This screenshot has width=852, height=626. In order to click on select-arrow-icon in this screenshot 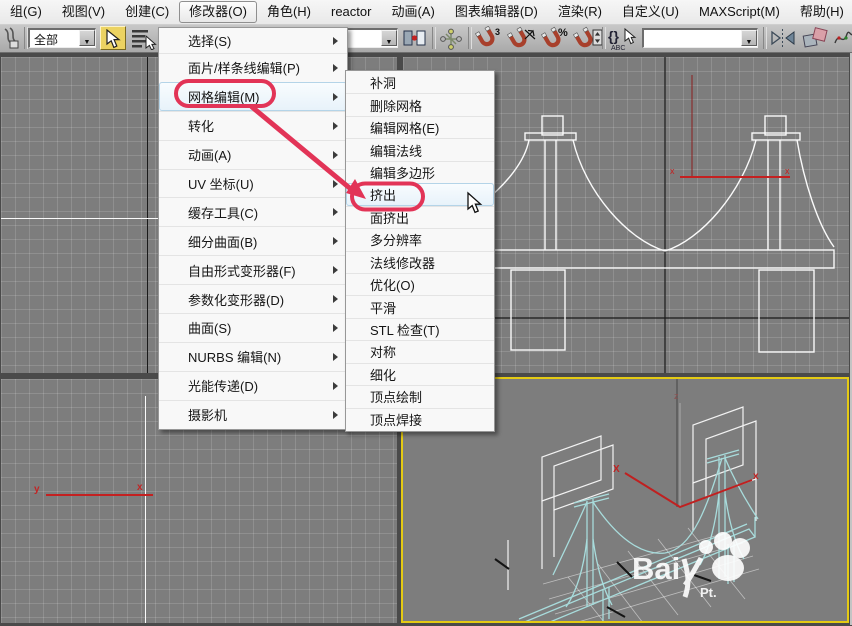, I will do `click(113, 39)`.